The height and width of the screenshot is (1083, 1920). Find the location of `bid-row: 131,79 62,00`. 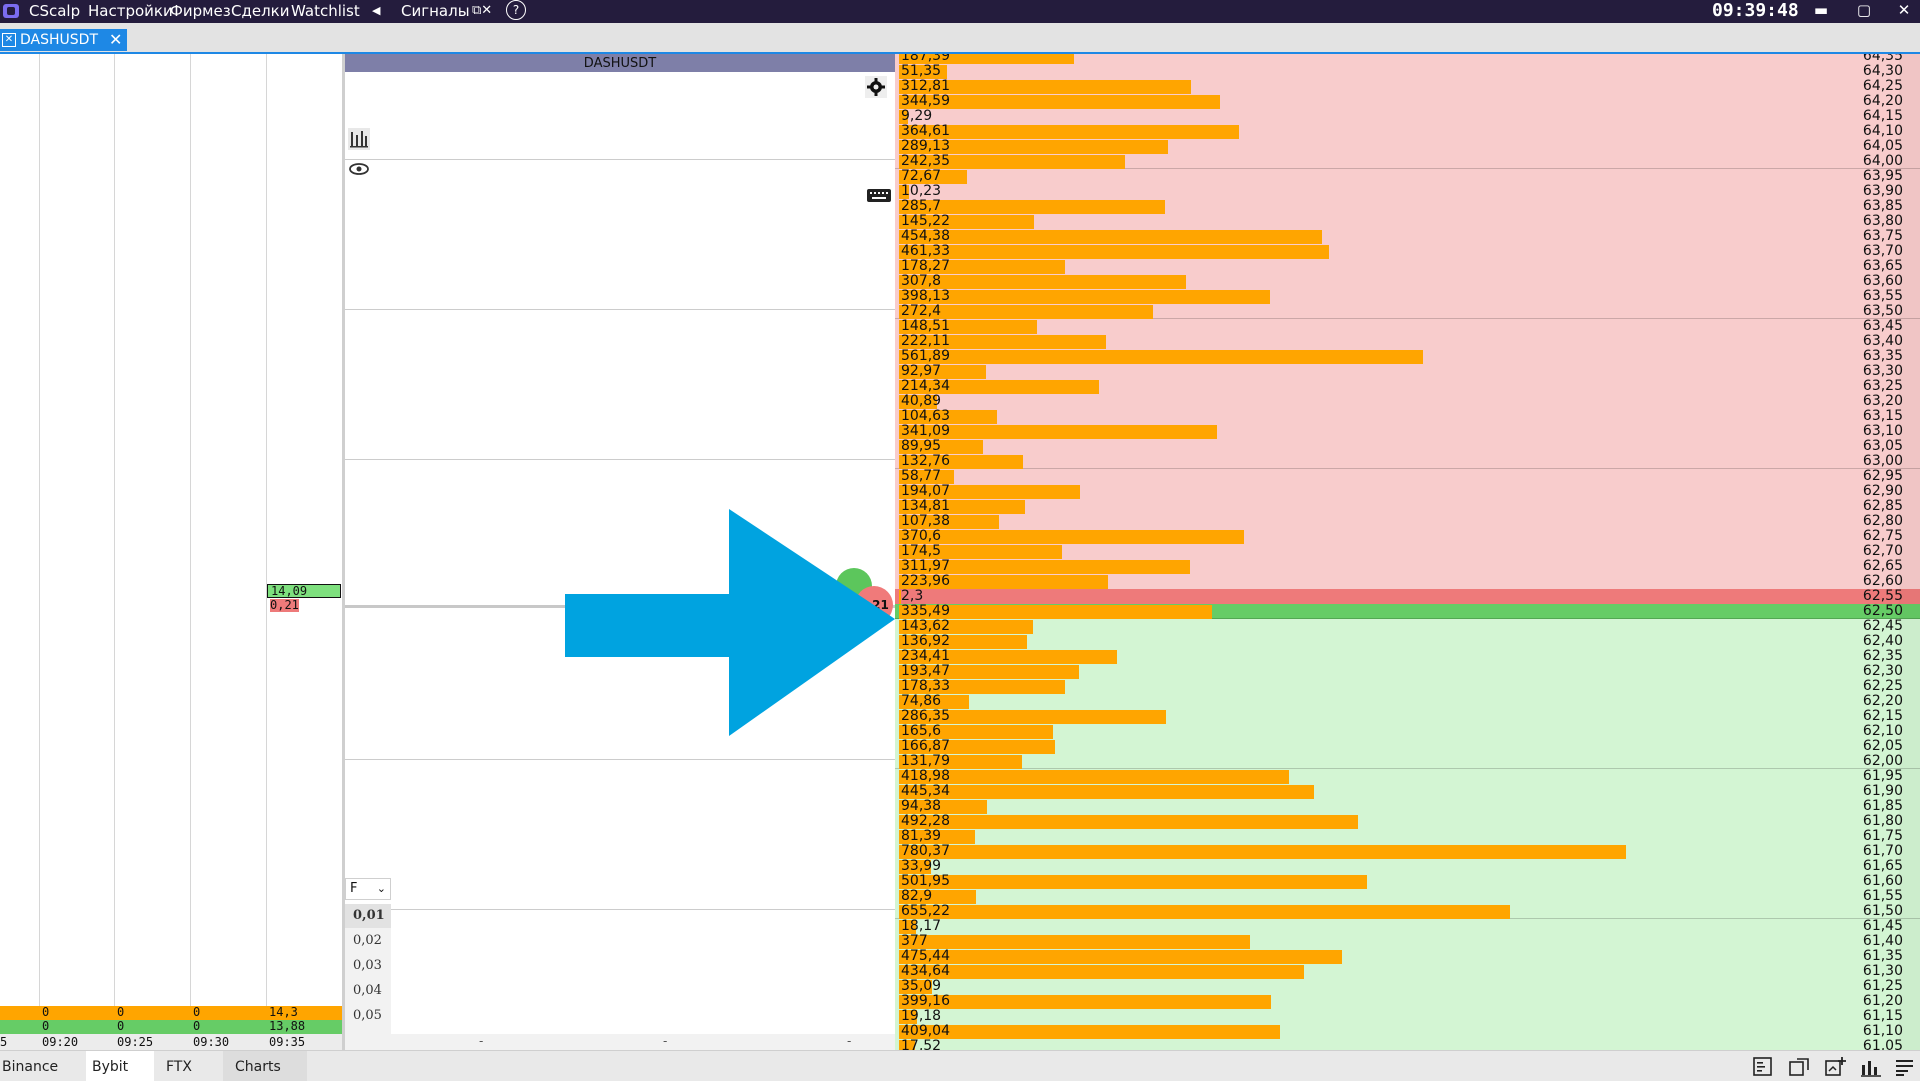

bid-row: 131,79 62,00 is located at coordinates (1407, 761).